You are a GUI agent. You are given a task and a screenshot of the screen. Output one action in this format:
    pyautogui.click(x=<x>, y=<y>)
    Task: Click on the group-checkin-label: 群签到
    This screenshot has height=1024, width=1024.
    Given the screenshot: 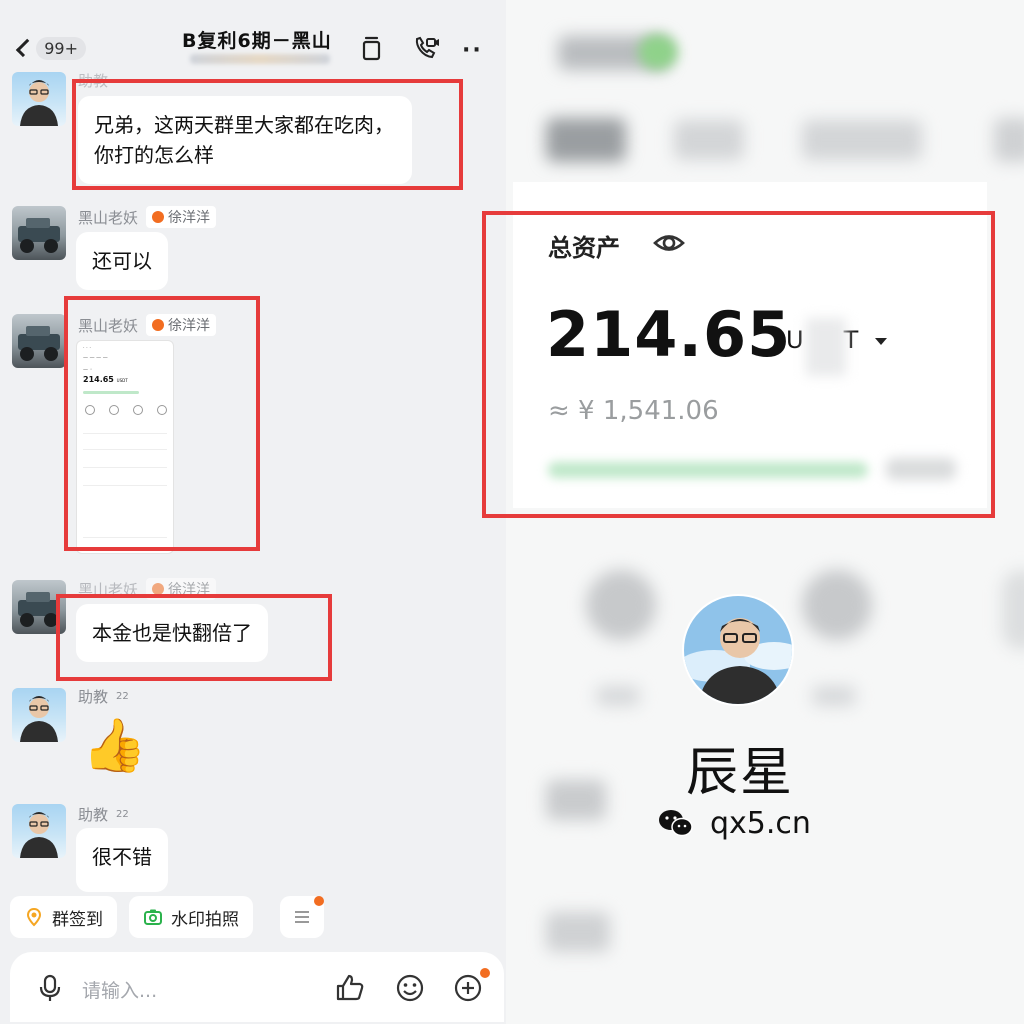 What is the action you would take?
    pyautogui.click(x=77, y=919)
    